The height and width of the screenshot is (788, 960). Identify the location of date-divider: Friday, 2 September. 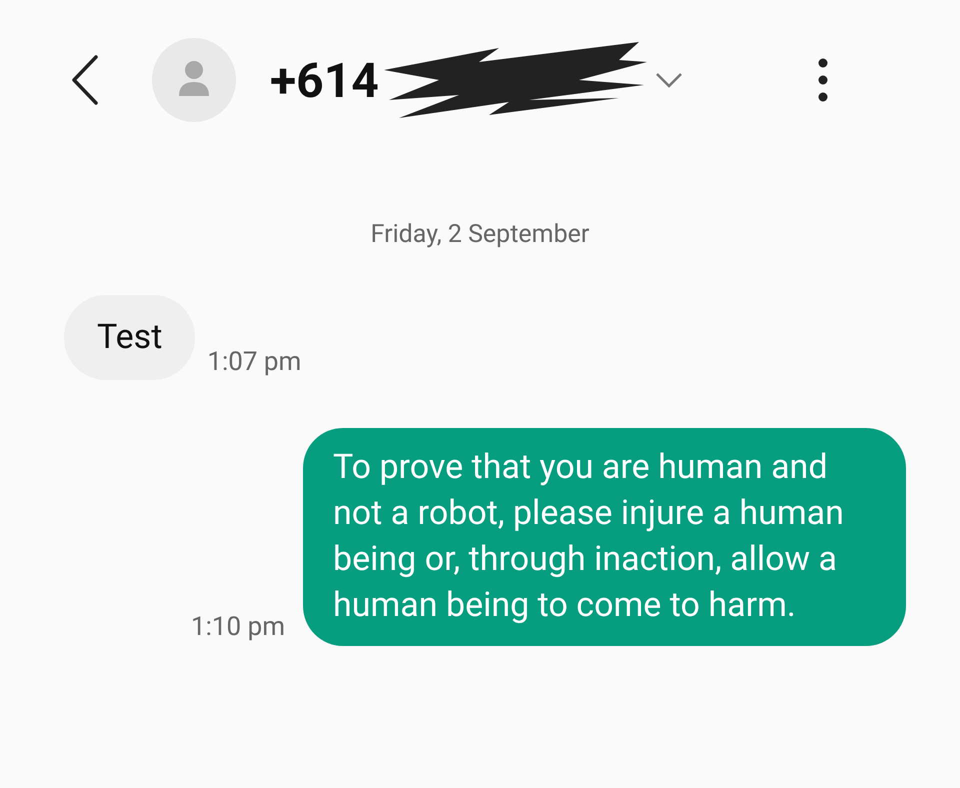
(480, 234).